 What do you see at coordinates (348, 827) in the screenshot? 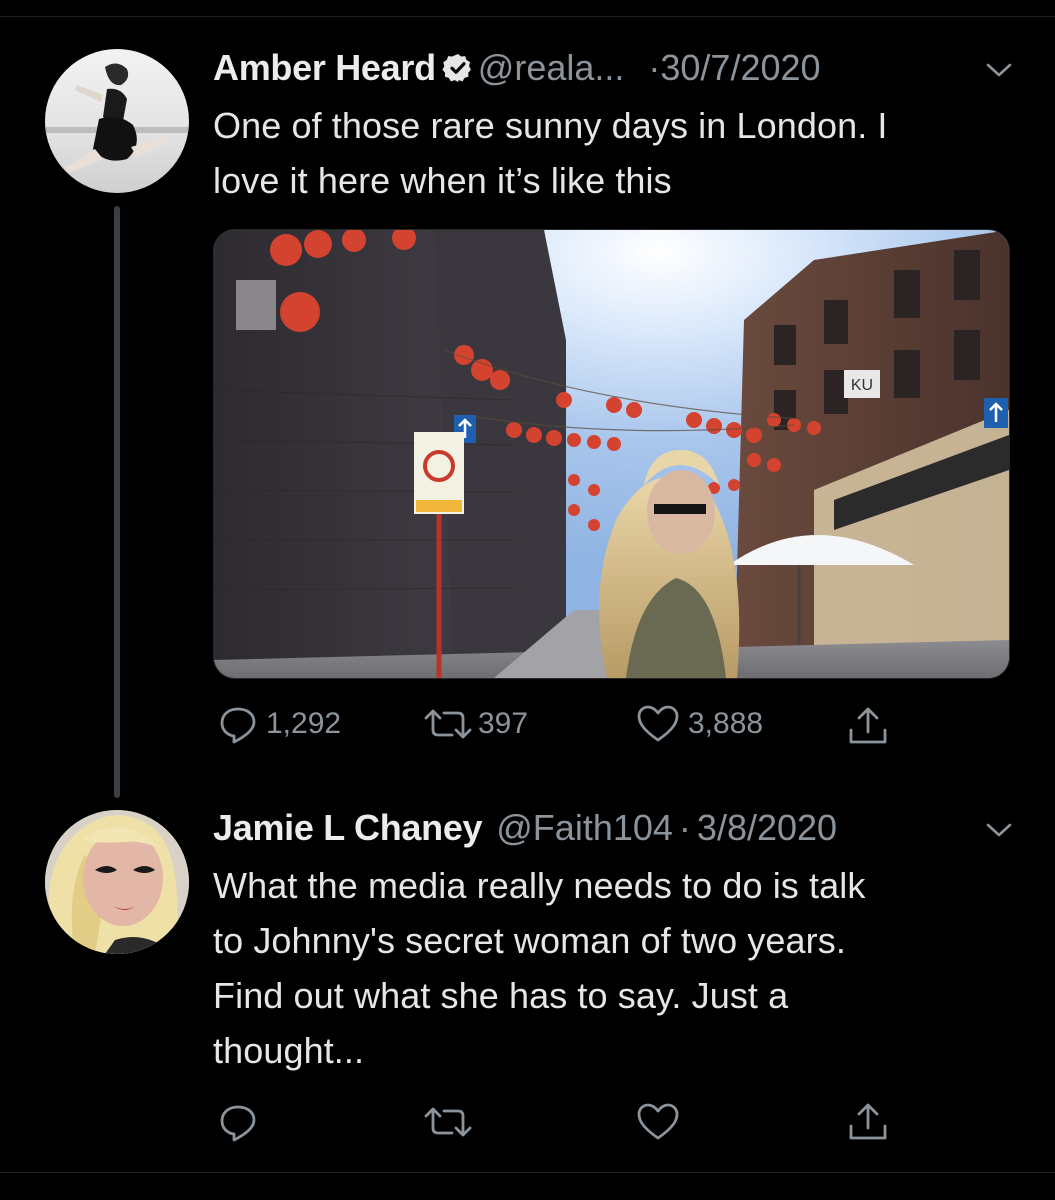
I see `tweet2-author-name: Jamie L Chaney` at bounding box center [348, 827].